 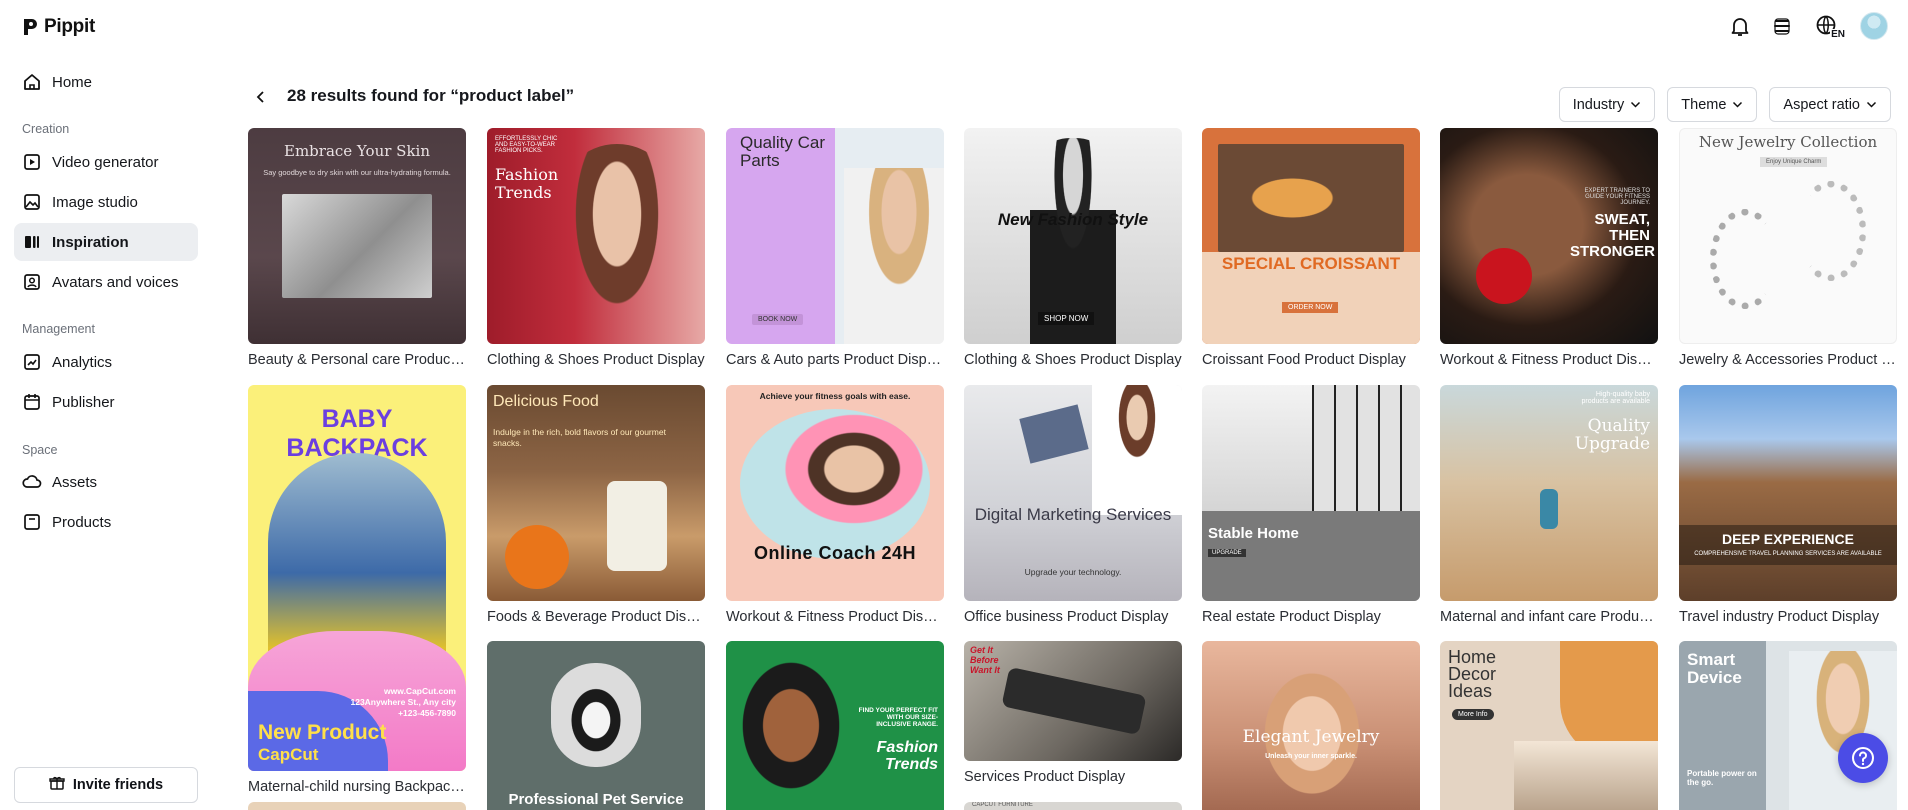 I want to click on template-thumbnail: Get It Before Want It, so click(x=1073, y=701).